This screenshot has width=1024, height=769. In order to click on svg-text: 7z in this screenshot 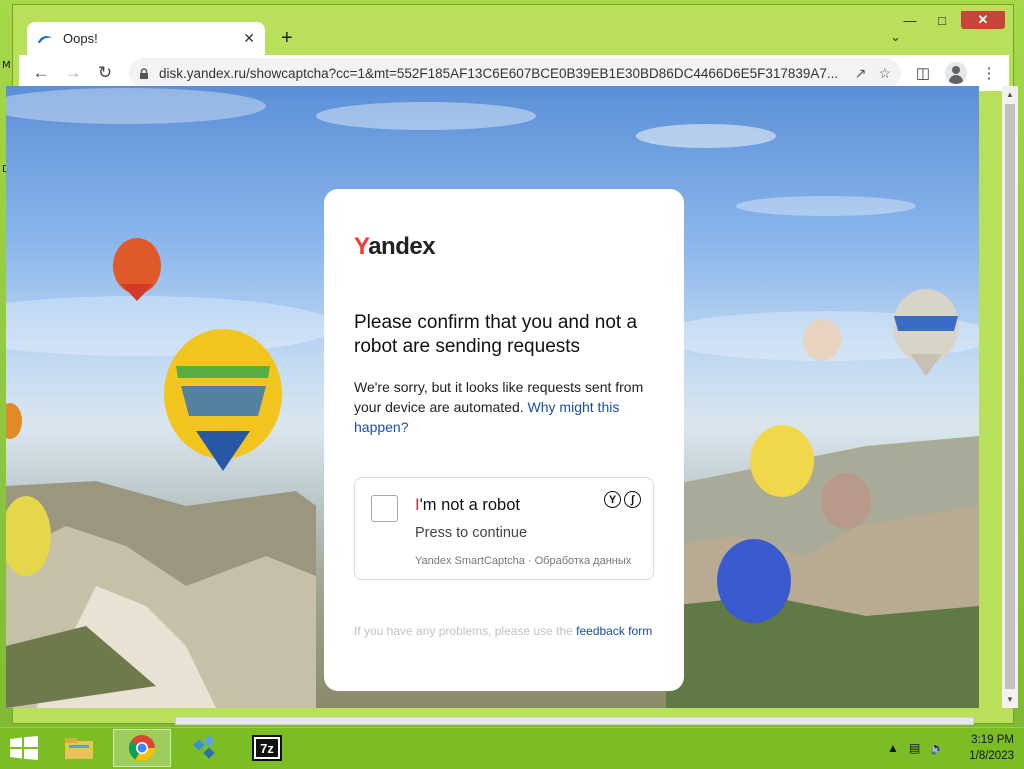, I will do `click(267, 748)`.